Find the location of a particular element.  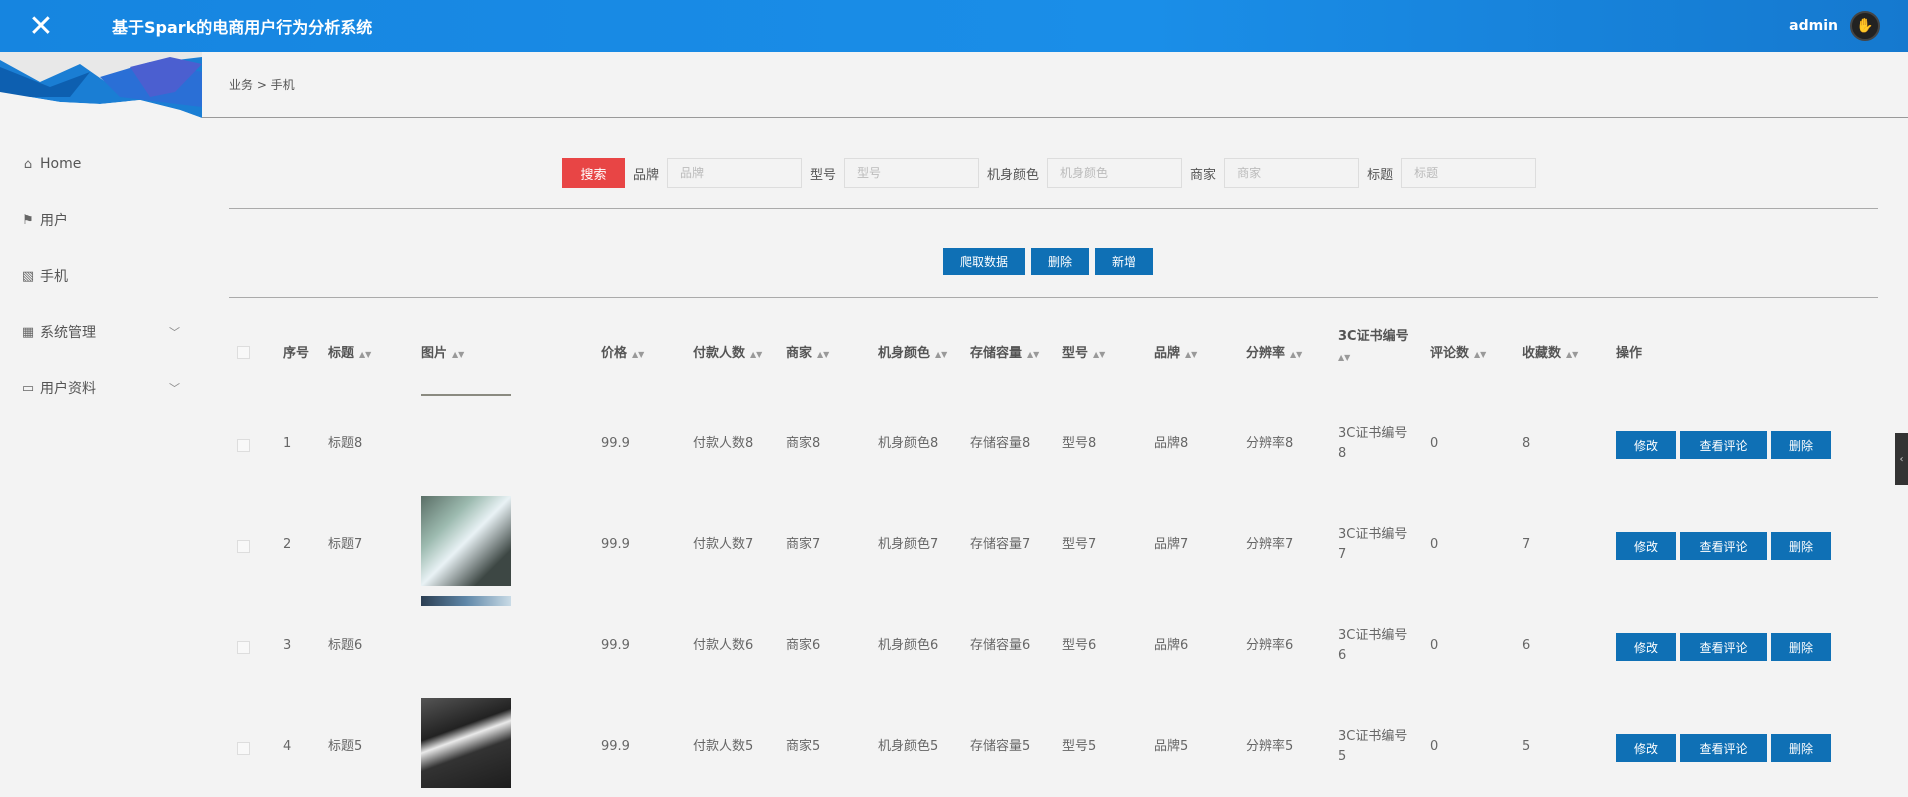

sidebar-item-label: 系统管理 is located at coordinates (68, 333).